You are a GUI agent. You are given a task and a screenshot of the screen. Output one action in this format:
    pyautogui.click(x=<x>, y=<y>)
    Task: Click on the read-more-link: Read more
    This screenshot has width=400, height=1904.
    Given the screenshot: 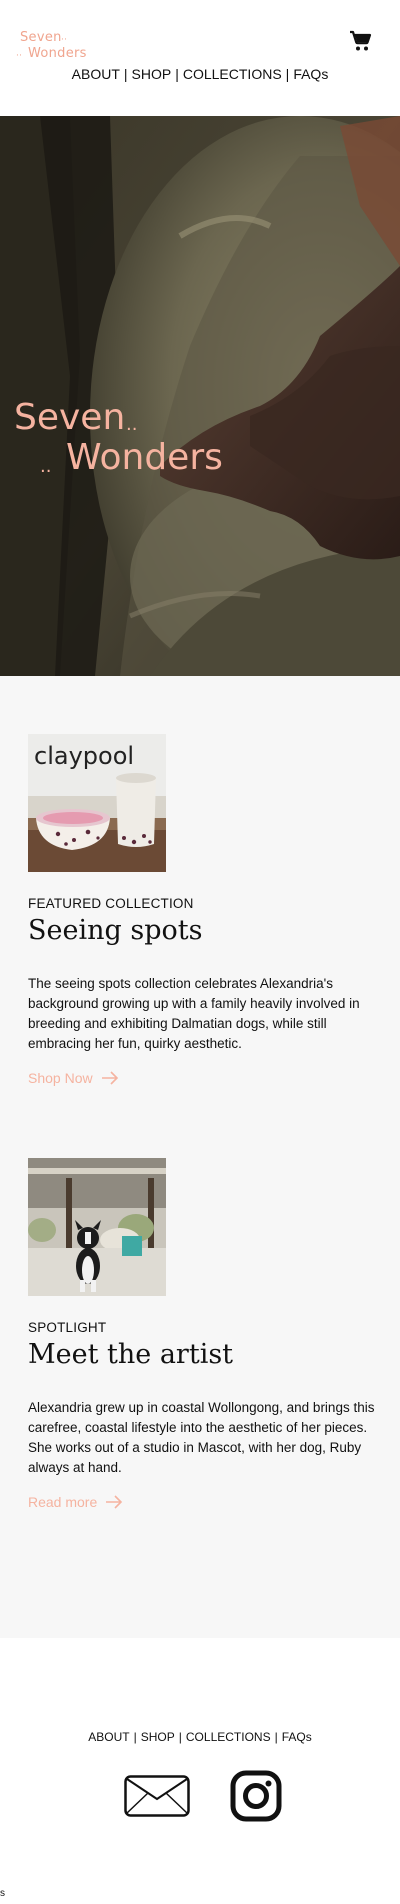 What is the action you would take?
    pyautogui.click(x=75, y=1502)
    